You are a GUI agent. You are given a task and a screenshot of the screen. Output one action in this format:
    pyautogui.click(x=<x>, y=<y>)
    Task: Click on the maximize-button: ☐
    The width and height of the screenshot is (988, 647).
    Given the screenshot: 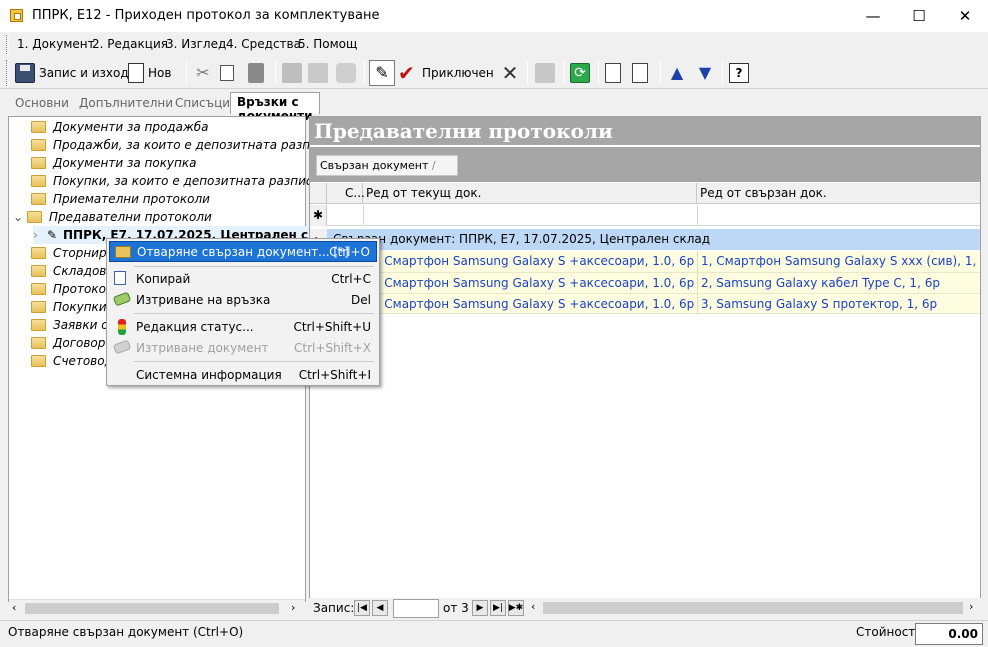 What is the action you would take?
    pyautogui.click(x=919, y=16)
    